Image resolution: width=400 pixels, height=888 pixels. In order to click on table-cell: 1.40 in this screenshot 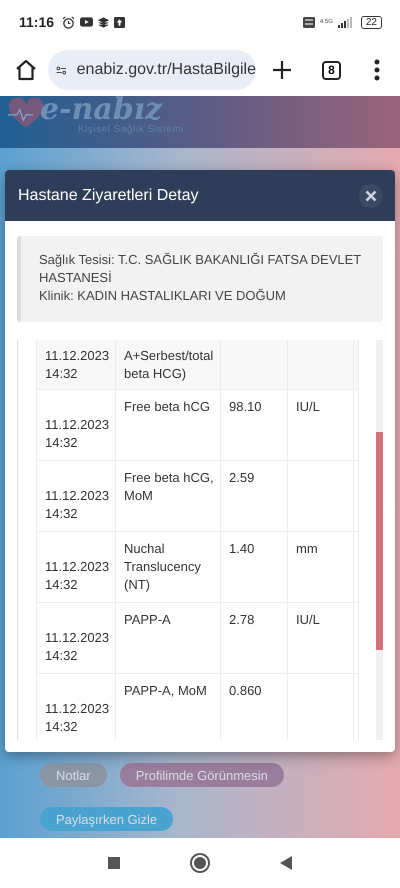, I will do `click(241, 548)`.